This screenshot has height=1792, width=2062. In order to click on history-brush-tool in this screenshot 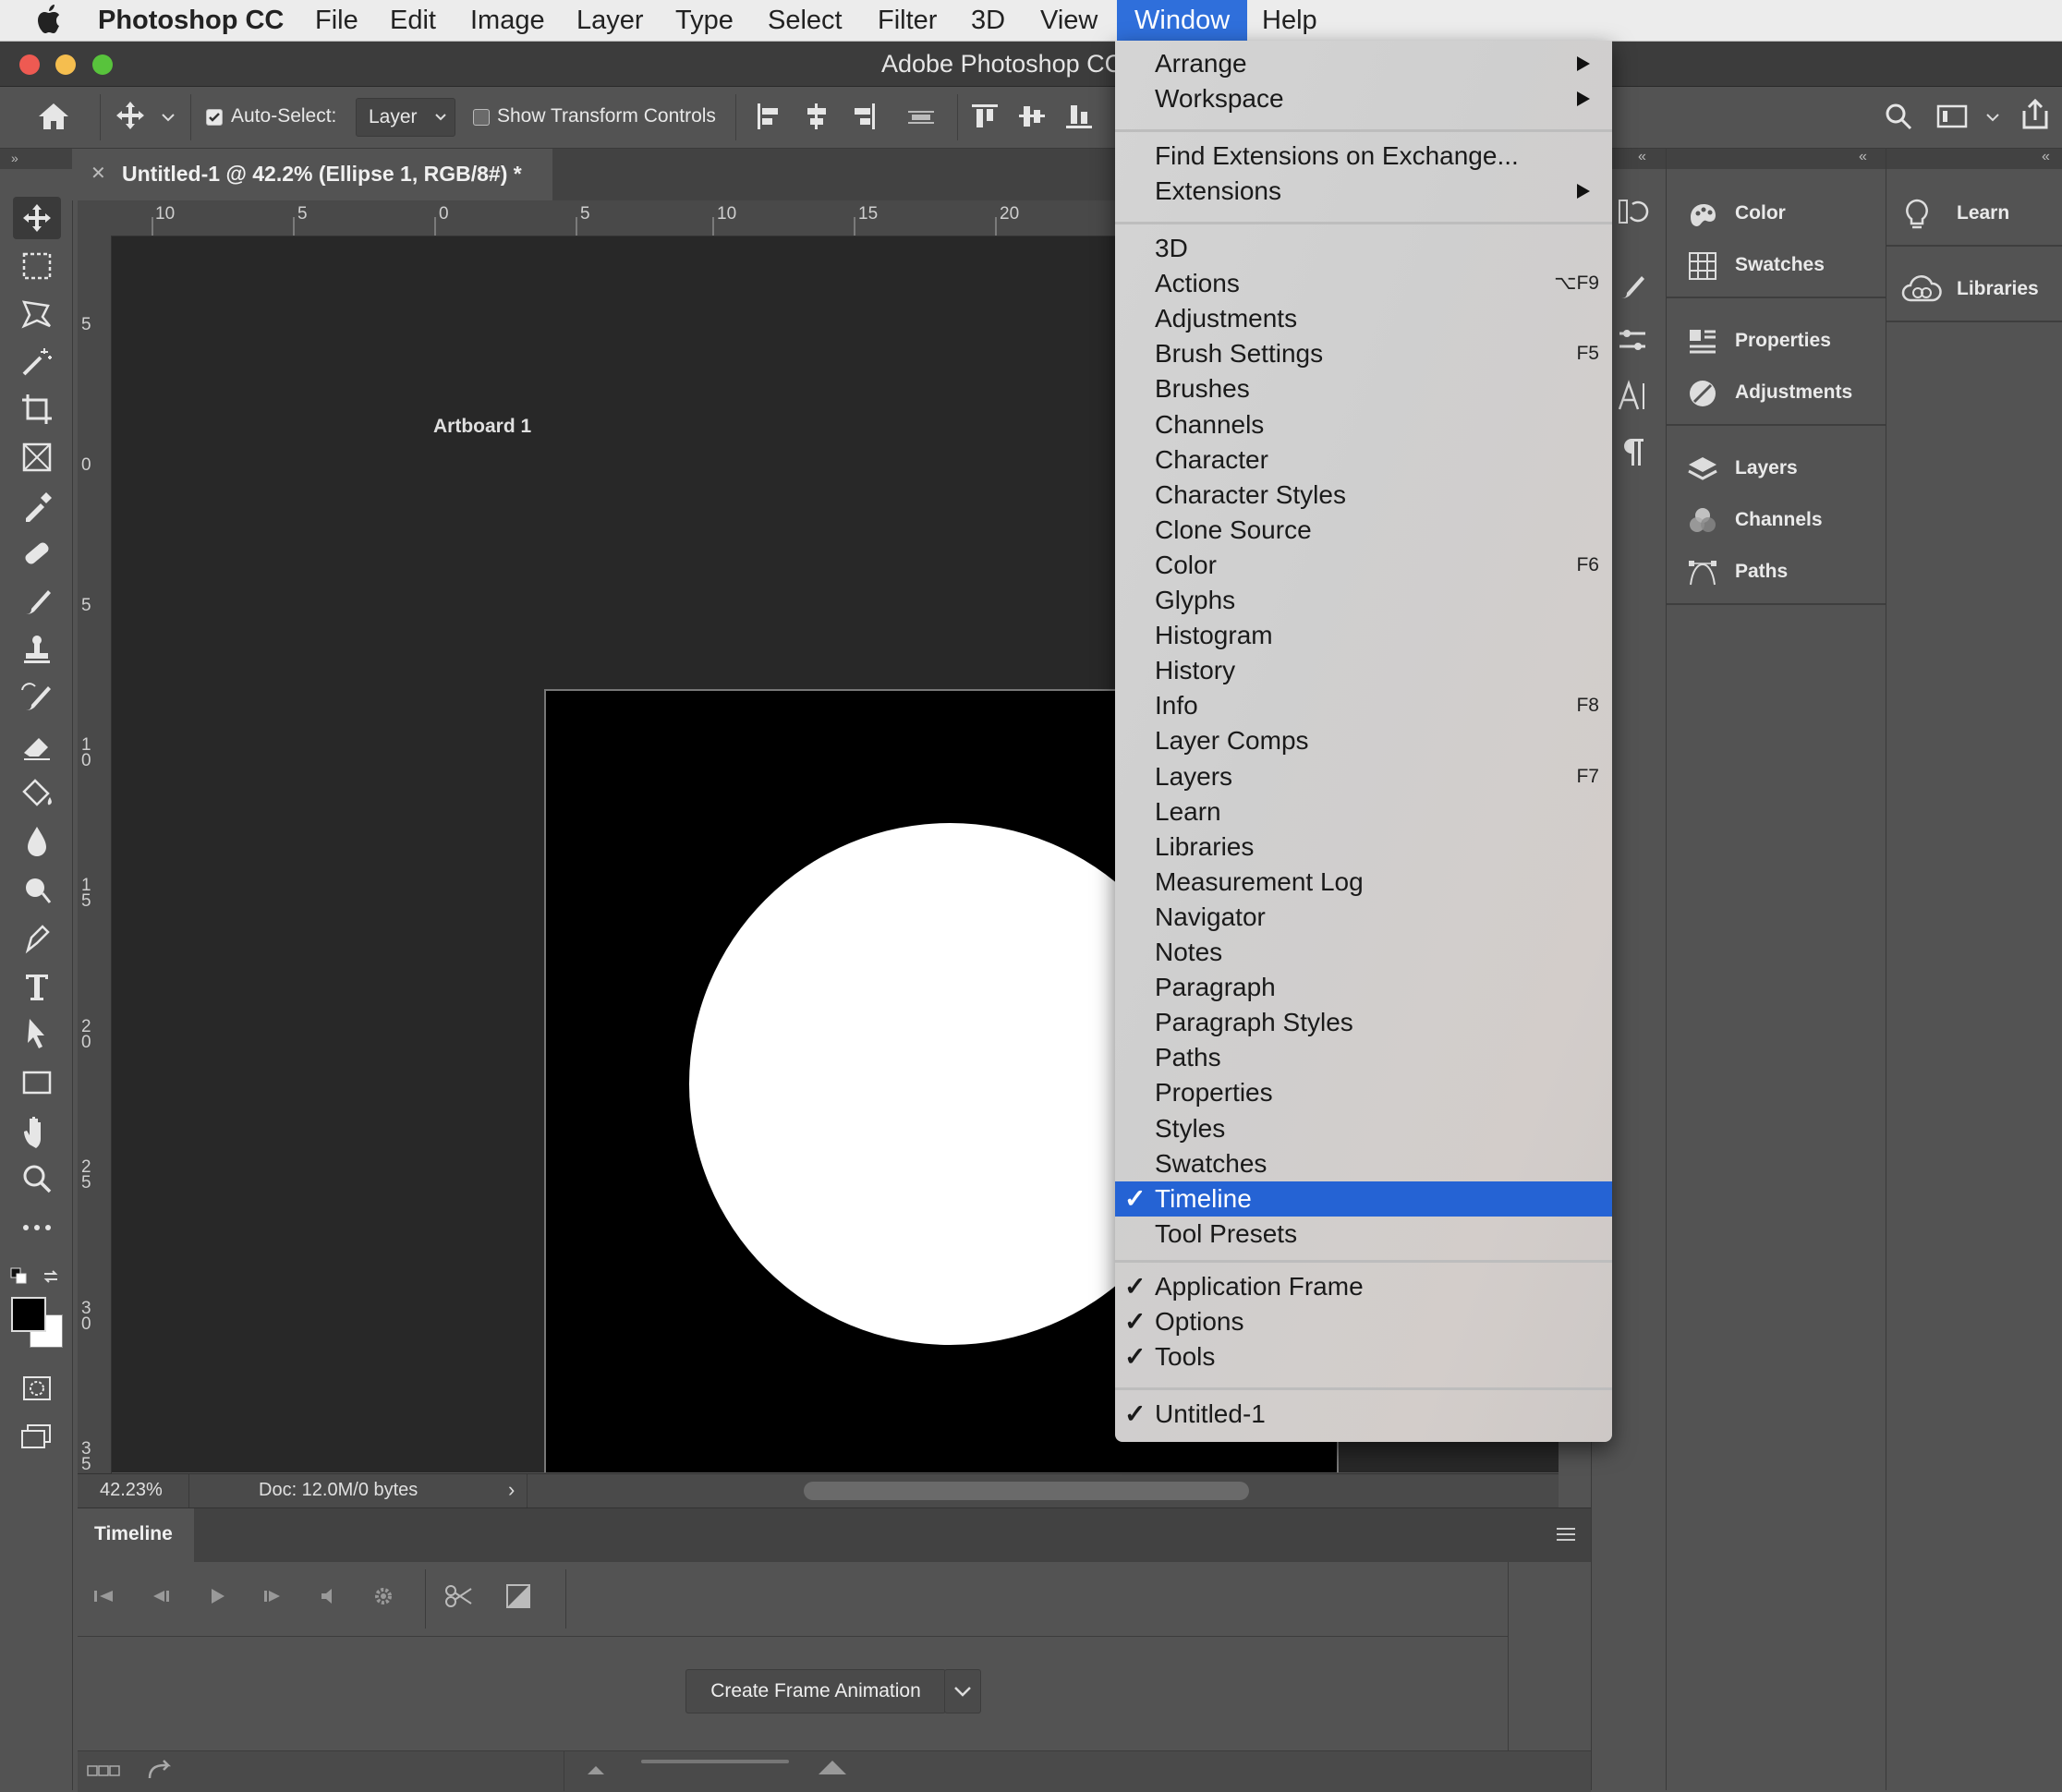, I will do `click(37, 699)`.